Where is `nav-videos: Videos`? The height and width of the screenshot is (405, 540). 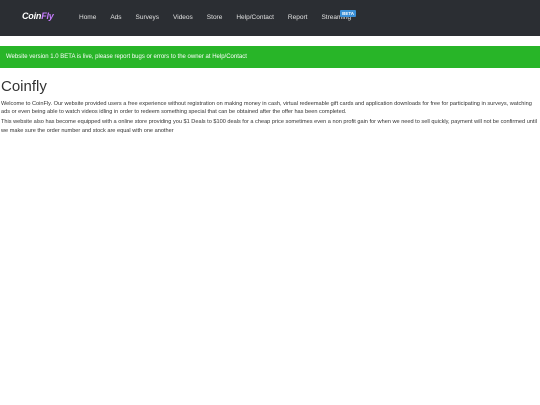 nav-videos: Videos is located at coordinates (183, 18).